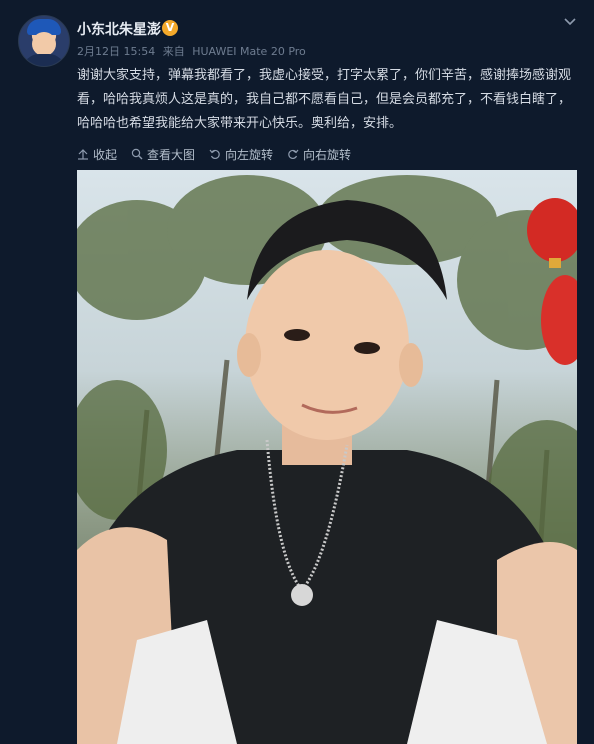  I want to click on user-avatar, so click(44, 41).